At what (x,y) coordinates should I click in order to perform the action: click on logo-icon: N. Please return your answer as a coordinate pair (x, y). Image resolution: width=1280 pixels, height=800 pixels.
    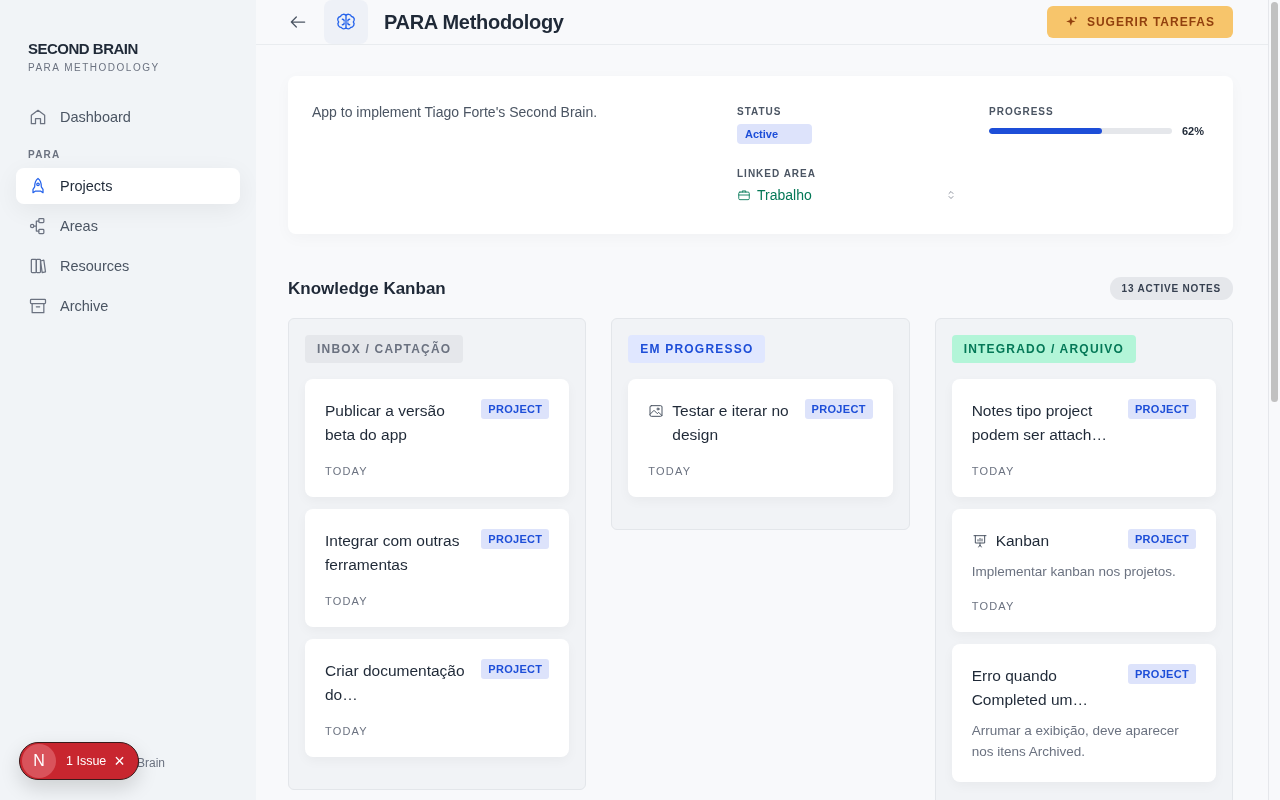
    Looking at the image, I should click on (39, 761).